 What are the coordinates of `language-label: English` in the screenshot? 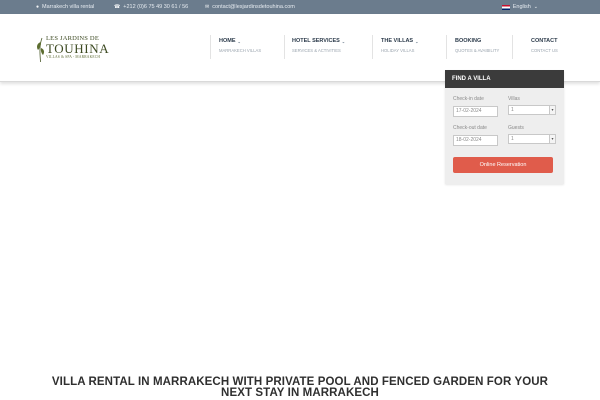 It's located at (522, 7).